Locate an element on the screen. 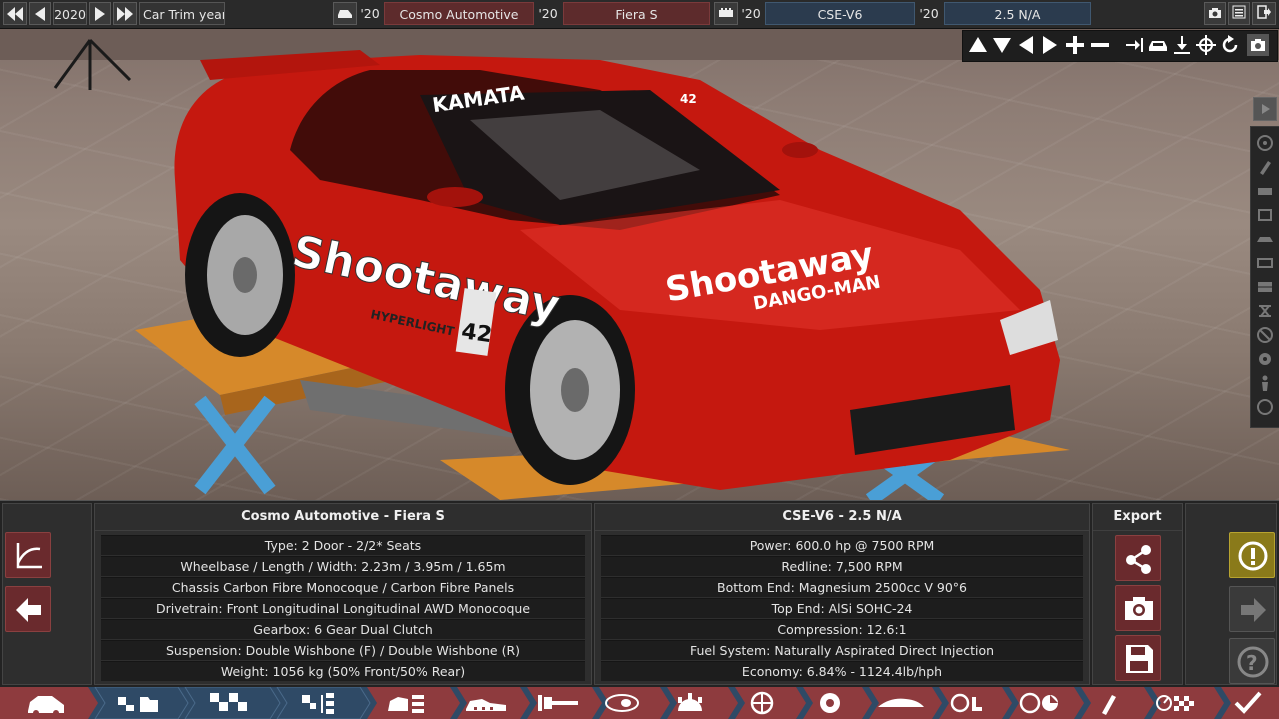 This screenshot has height=719, width=1279. engine-view-icon is located at coordinates (1265, 191).